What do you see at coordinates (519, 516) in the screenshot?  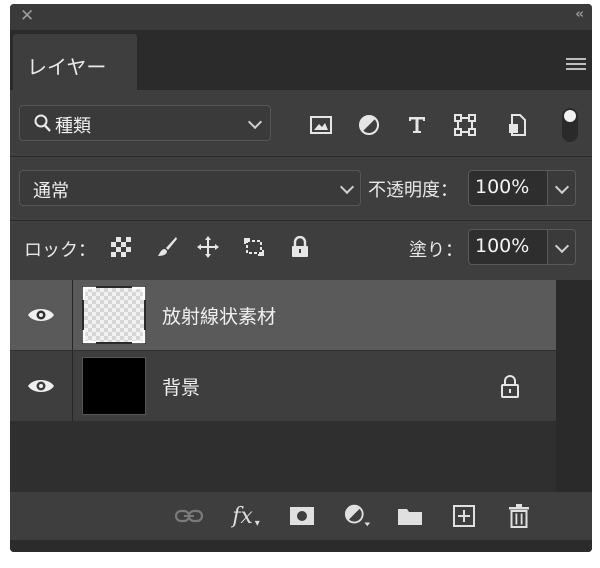 I see `delete-layer-icon` at bounding box center [519, 516].